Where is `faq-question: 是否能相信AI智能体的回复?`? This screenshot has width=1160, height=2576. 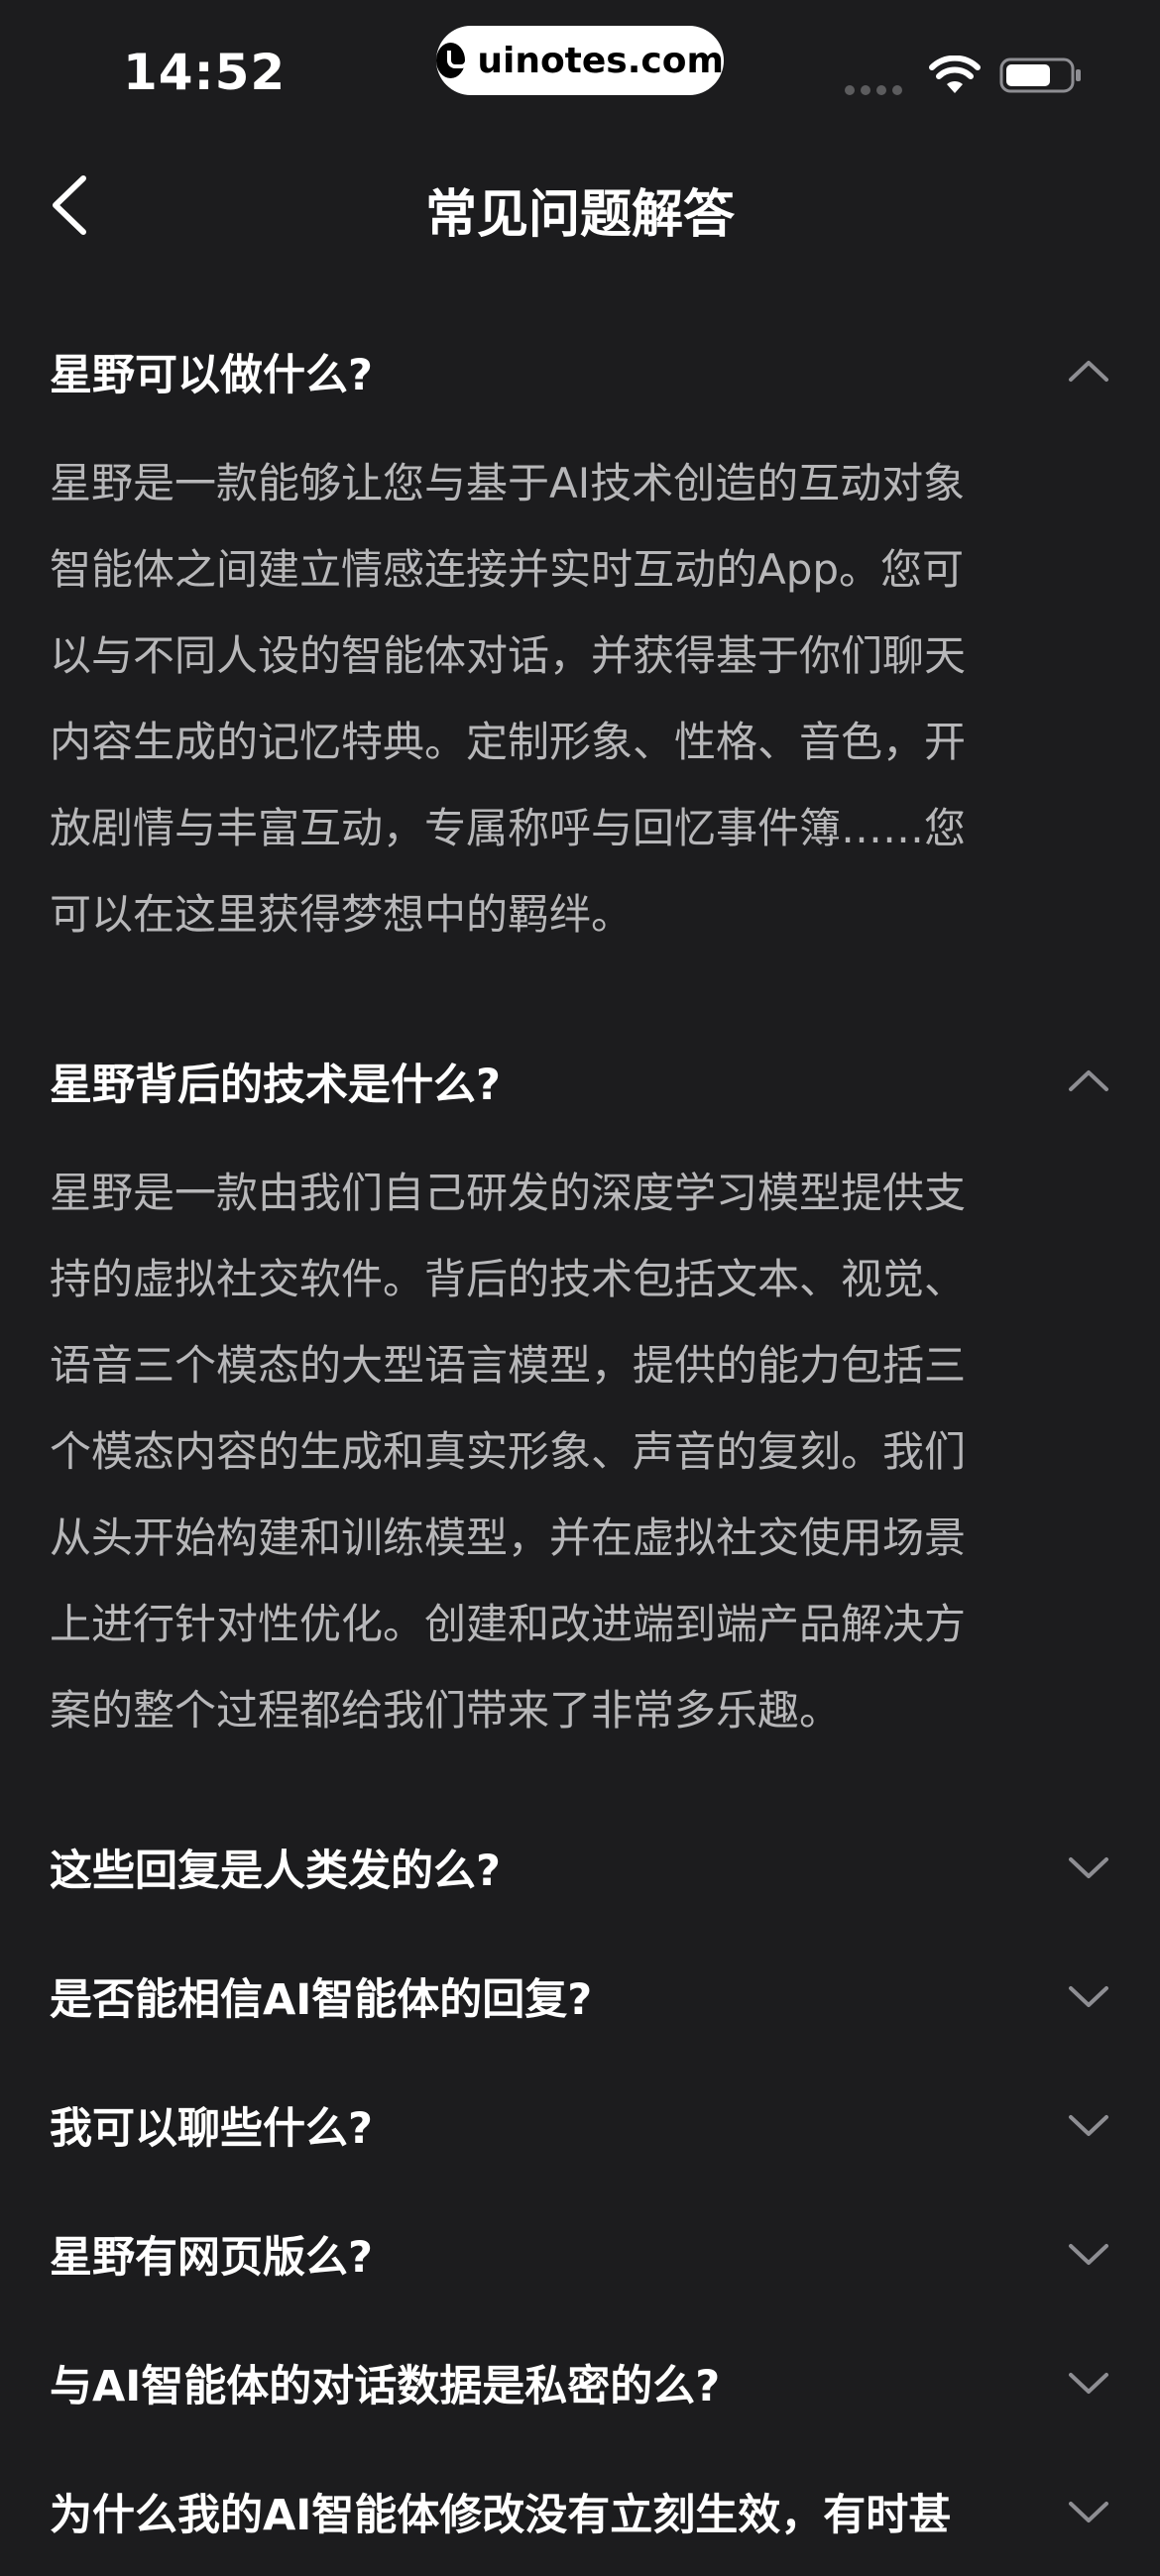 faq-question: 是否能相信AI智能体的回复? is located at coordinates (321, 2000).